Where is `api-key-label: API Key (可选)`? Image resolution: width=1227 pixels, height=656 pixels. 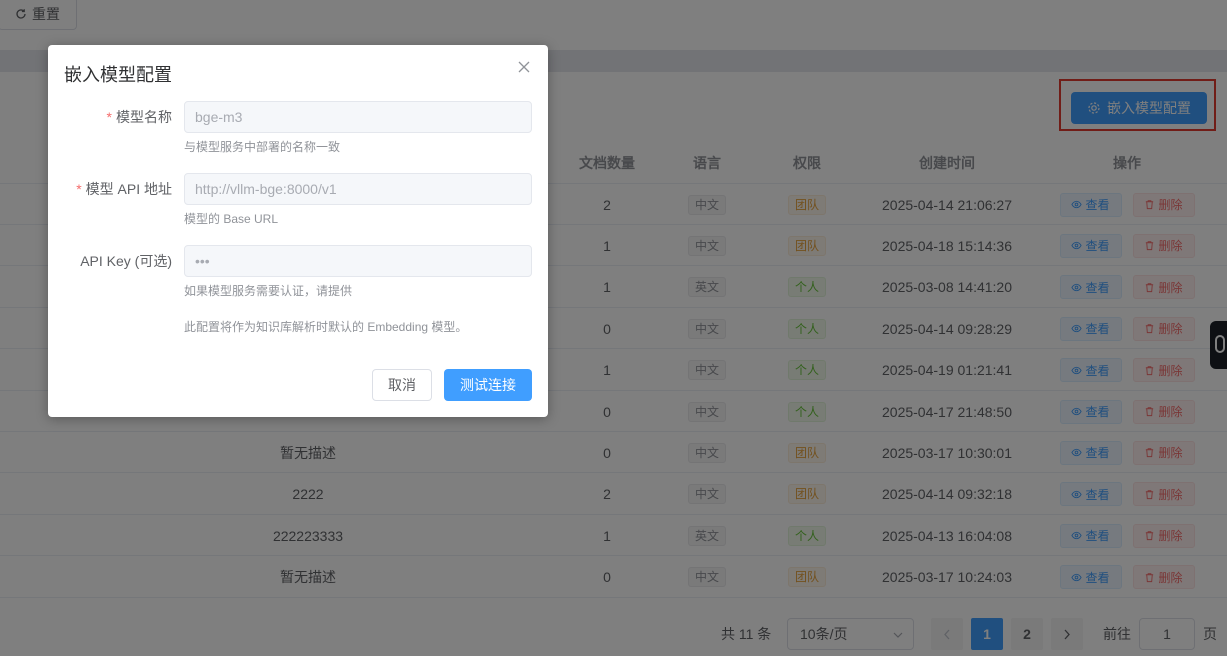 api-key-label: API Key (可选) is located at coordinates (126, 261).